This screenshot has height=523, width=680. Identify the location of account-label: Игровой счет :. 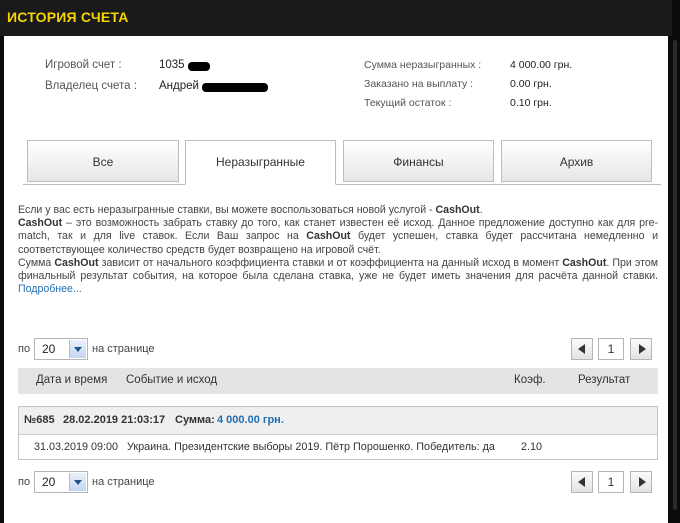
(83, 65).